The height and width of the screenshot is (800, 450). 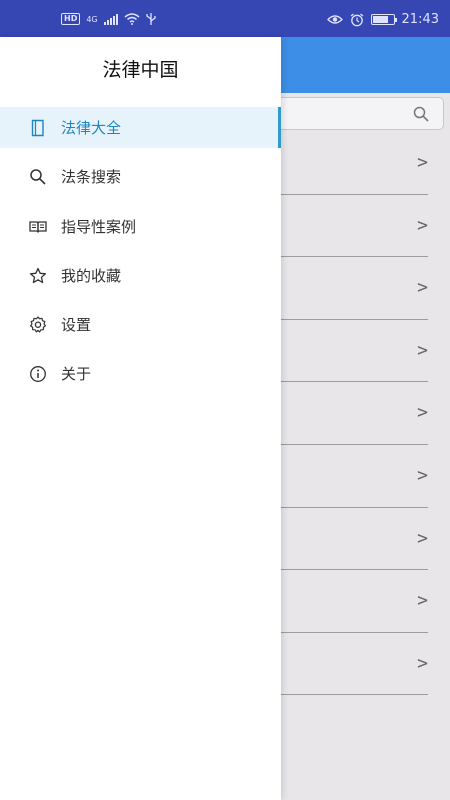 I want to click on eye-icon, so click(x=334, y=19).